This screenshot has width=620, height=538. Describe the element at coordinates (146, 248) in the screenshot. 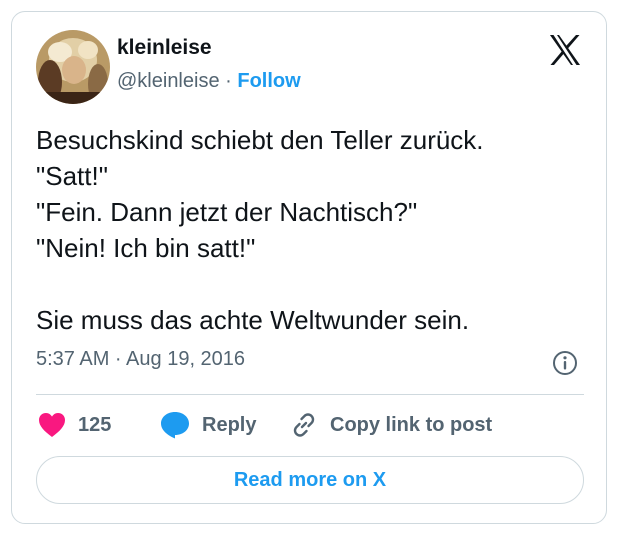

I see `tweet-text-line: "Nein! Ich bin satt!"` at that location.